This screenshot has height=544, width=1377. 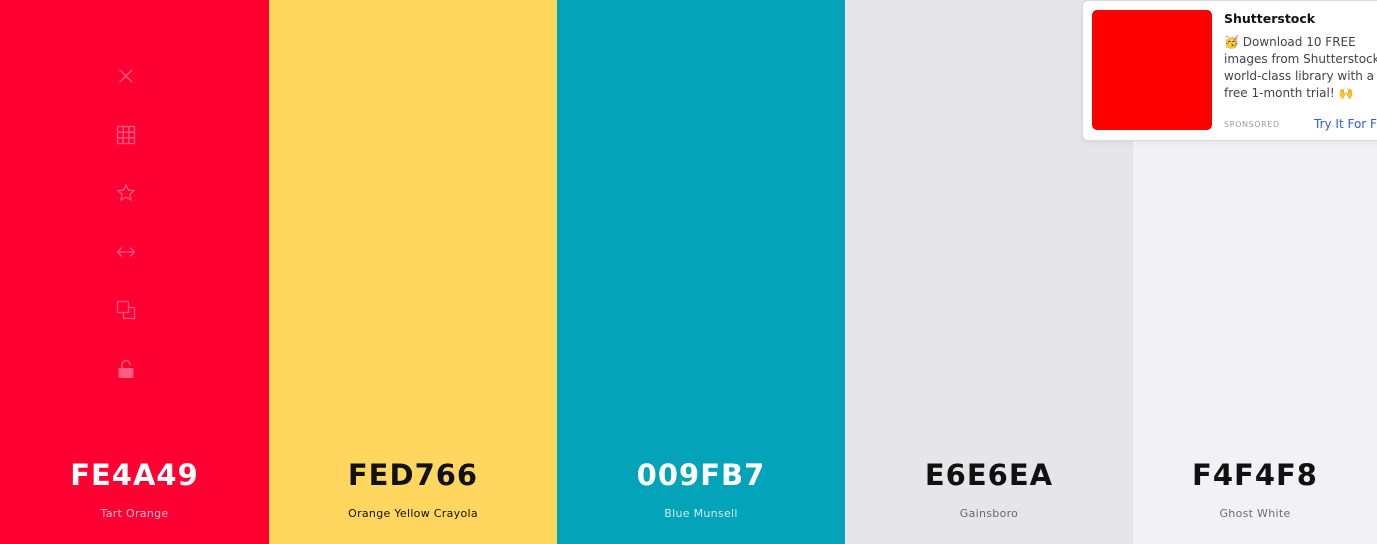 I want to click on hex-code: FED766, so click(x=413, y=475).